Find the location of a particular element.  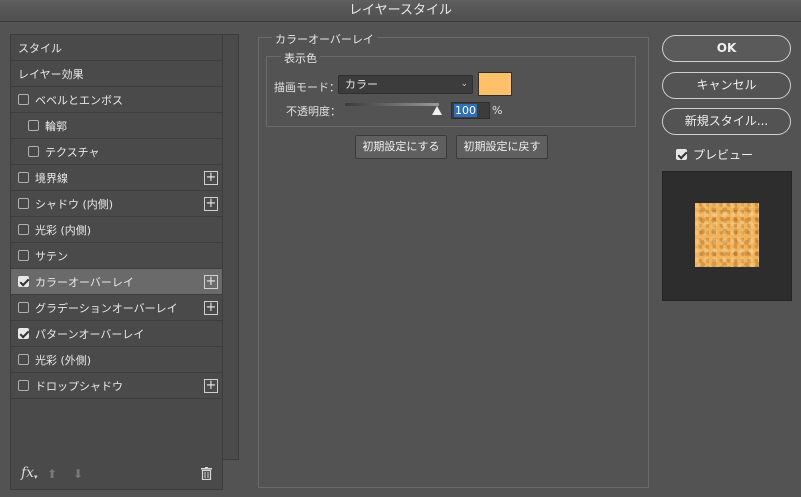

style-item-label: ベベルとエンボス is located at coordinates (79, 100).